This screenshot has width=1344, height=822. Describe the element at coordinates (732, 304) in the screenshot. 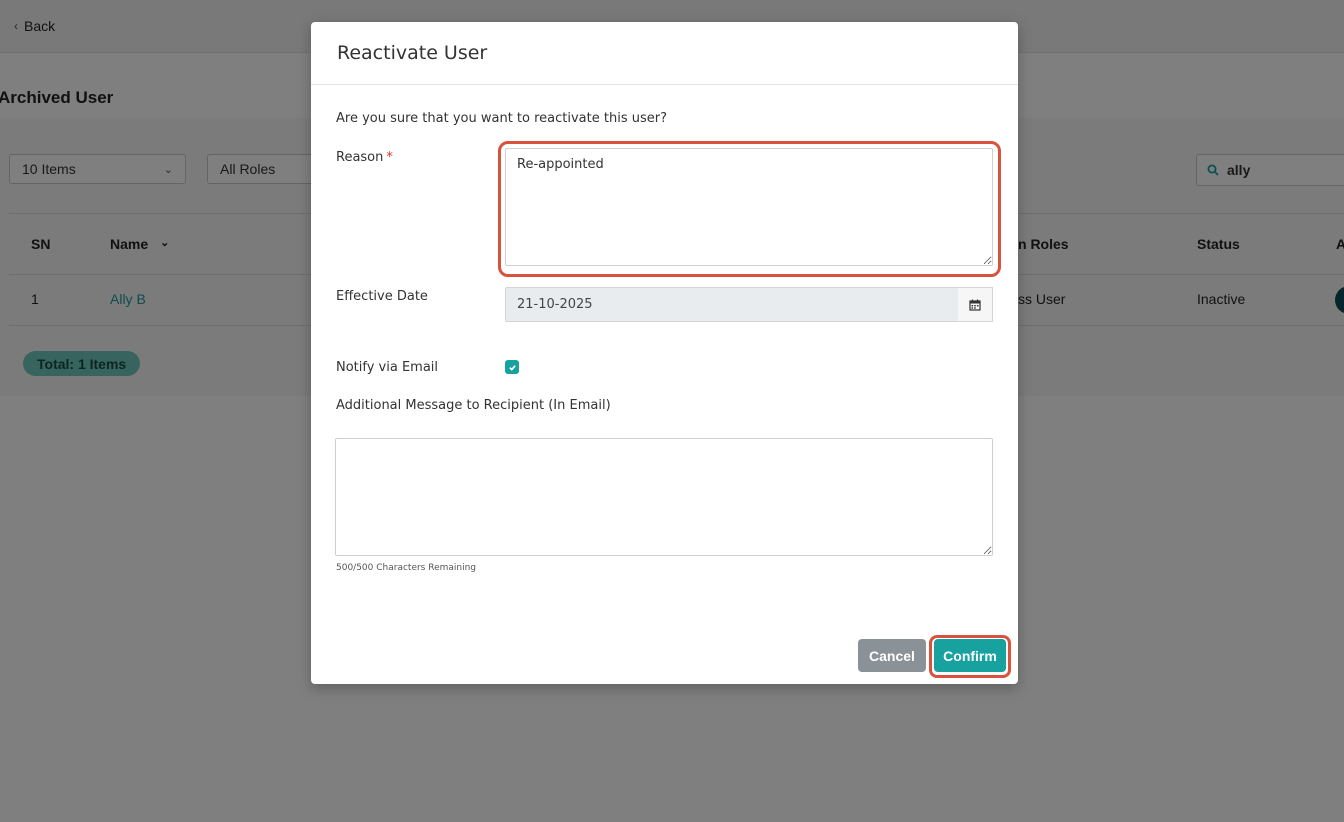

I see `effective-date-input: 21-10-2025` at that location.